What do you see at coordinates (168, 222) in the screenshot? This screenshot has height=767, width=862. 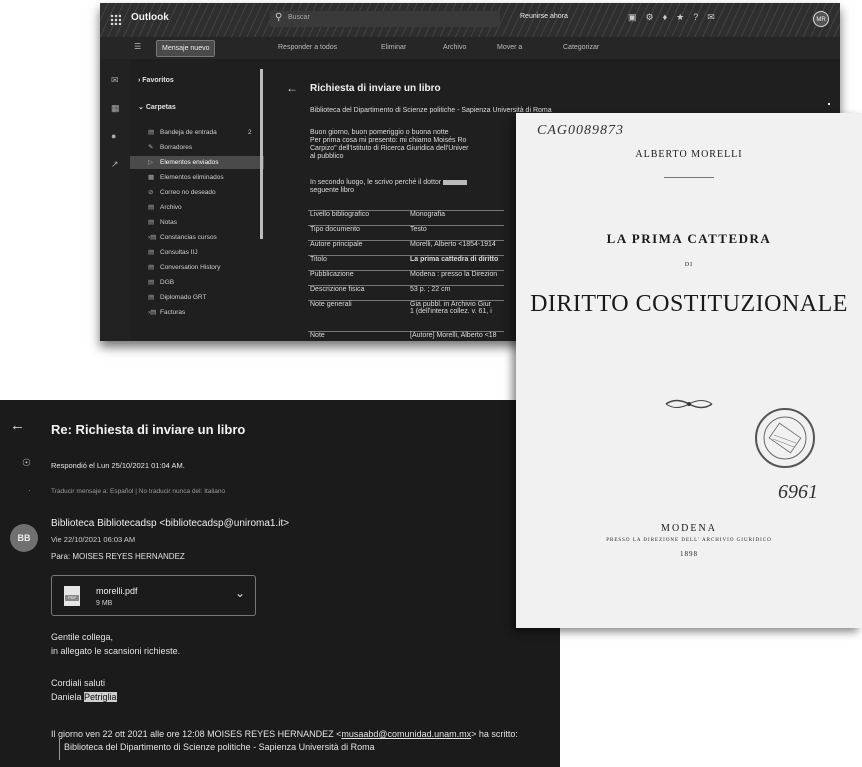 I see `folder-label: Notas` at bounding box center [168, 222].